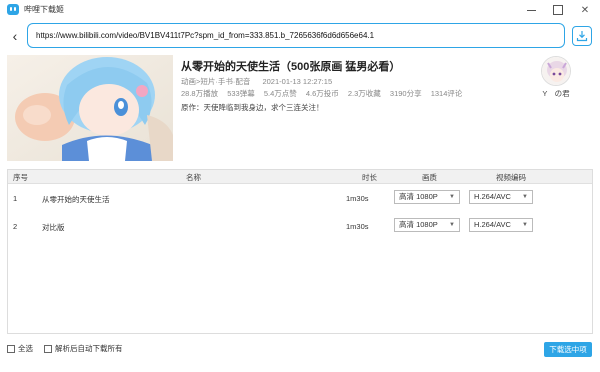 The height and width of the screenshot is (372, 600). What do you see at coordinates (241, 93) in the screenshot?
I see `stat-danmaku: 533弹幕` at bounding box center [241, 93].